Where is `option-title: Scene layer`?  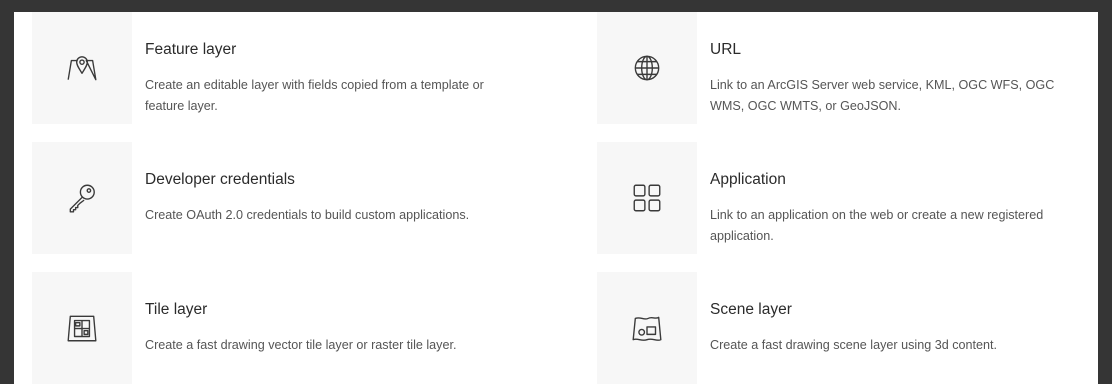
option-title: Scene layer is located at coordinates (751, 309).